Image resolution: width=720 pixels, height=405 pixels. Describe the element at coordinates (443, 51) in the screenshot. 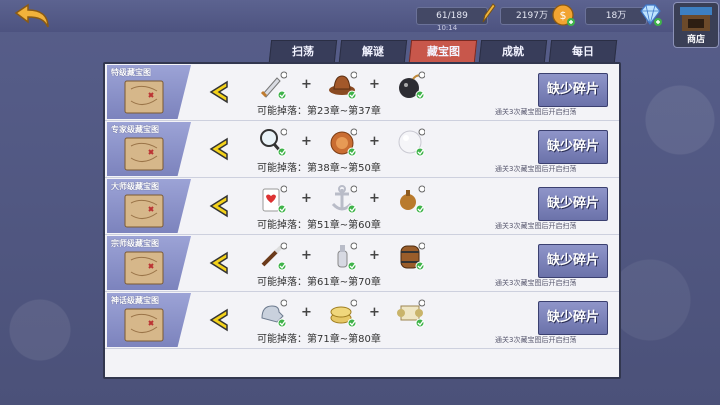

I see `tab-treasure-map: 藏宝图` at that location.